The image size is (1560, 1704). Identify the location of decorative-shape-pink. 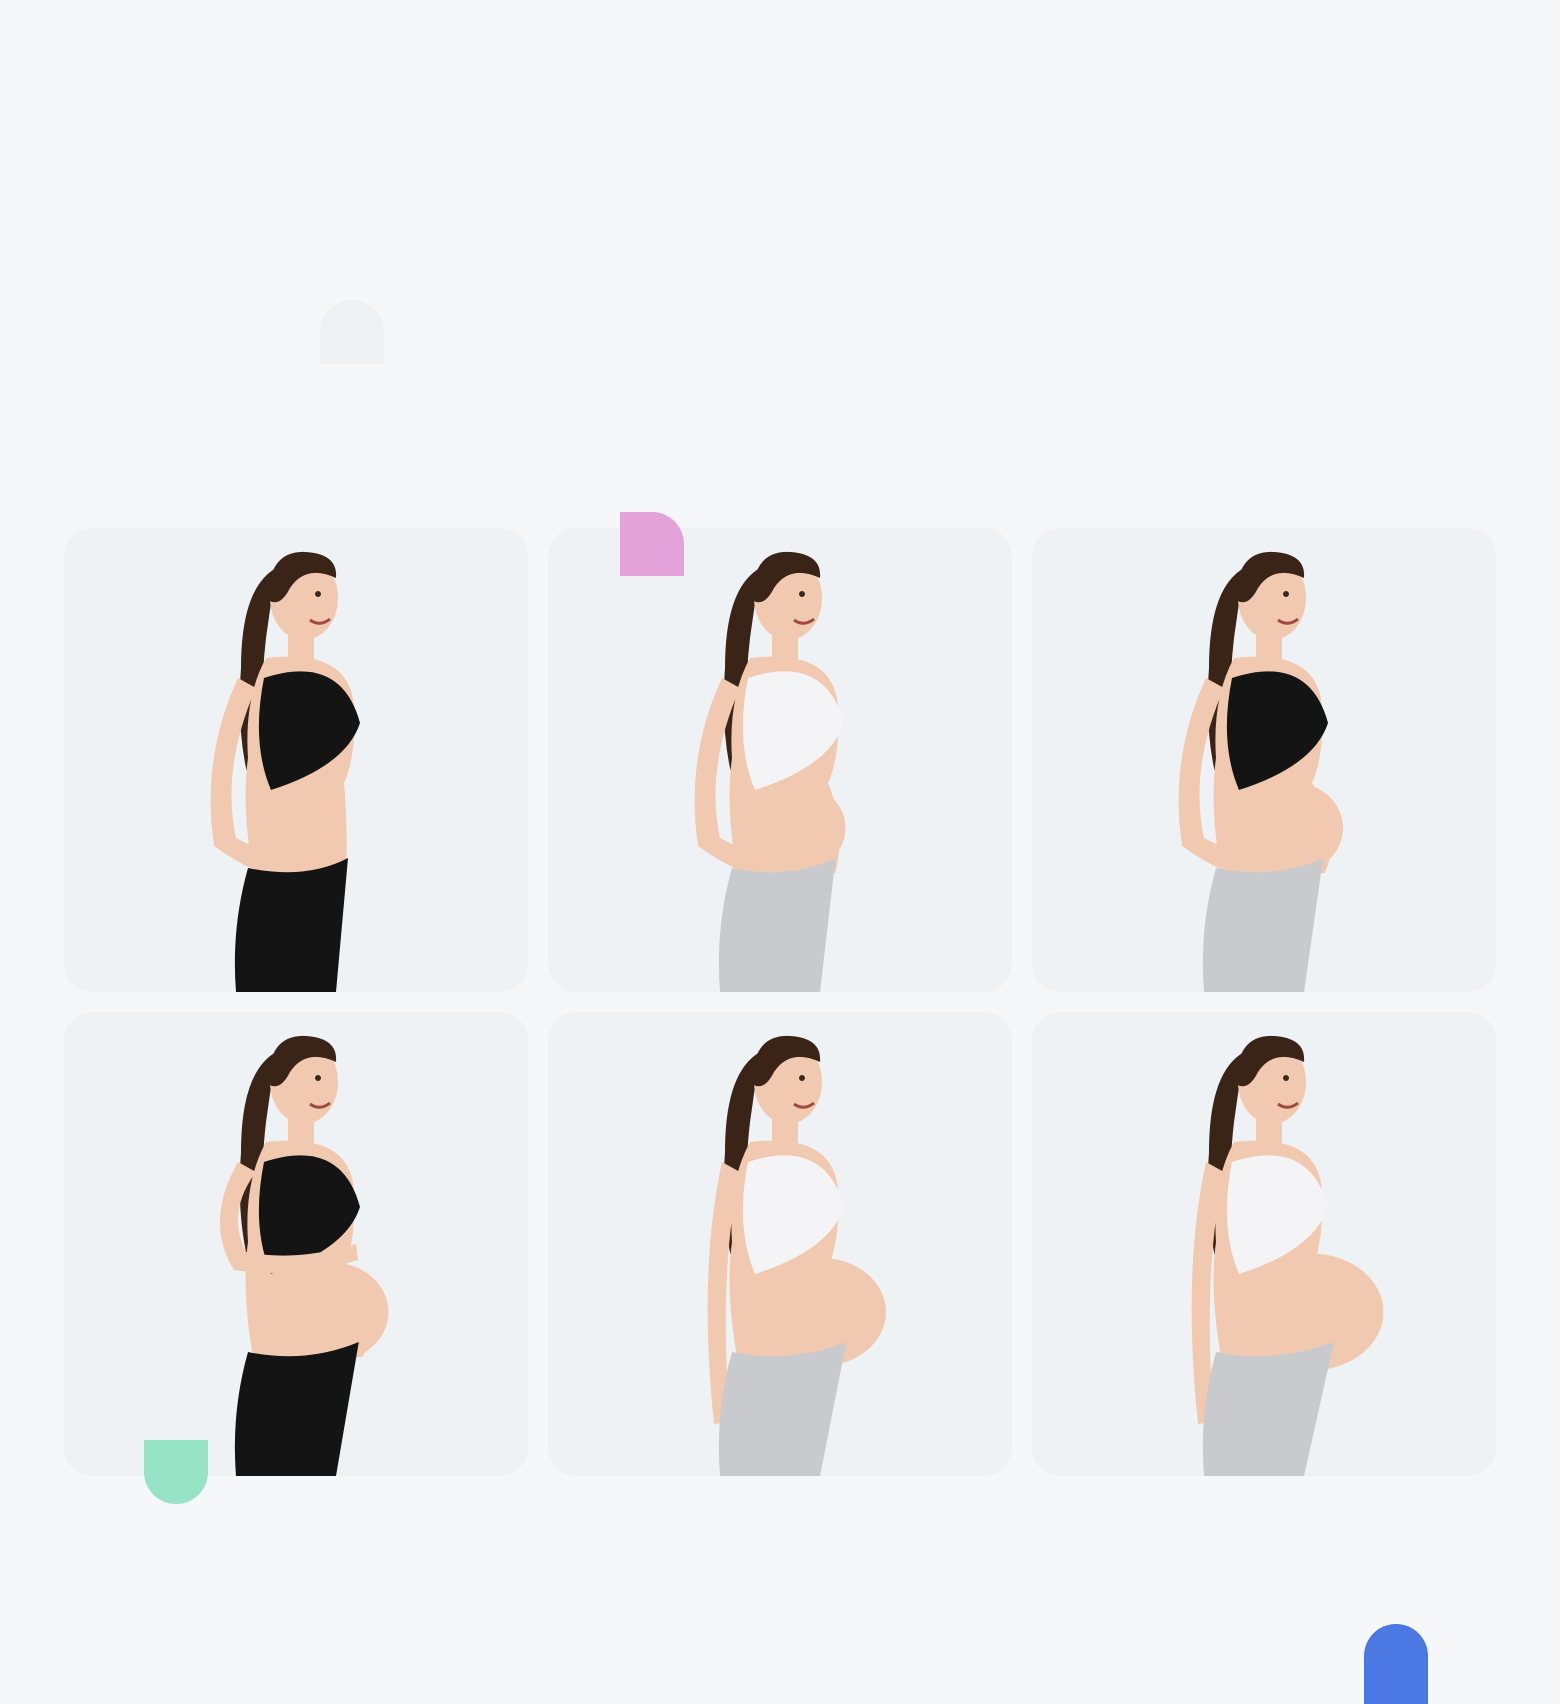
(652, 544).